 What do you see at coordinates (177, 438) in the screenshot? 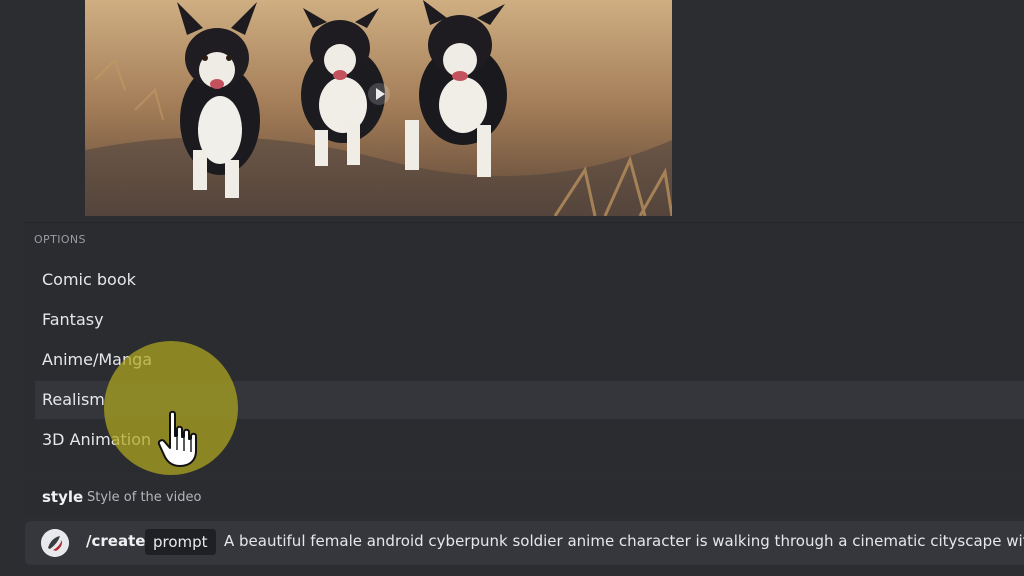
I see `hand-pointer-icon` at bounding box center [177, 438].